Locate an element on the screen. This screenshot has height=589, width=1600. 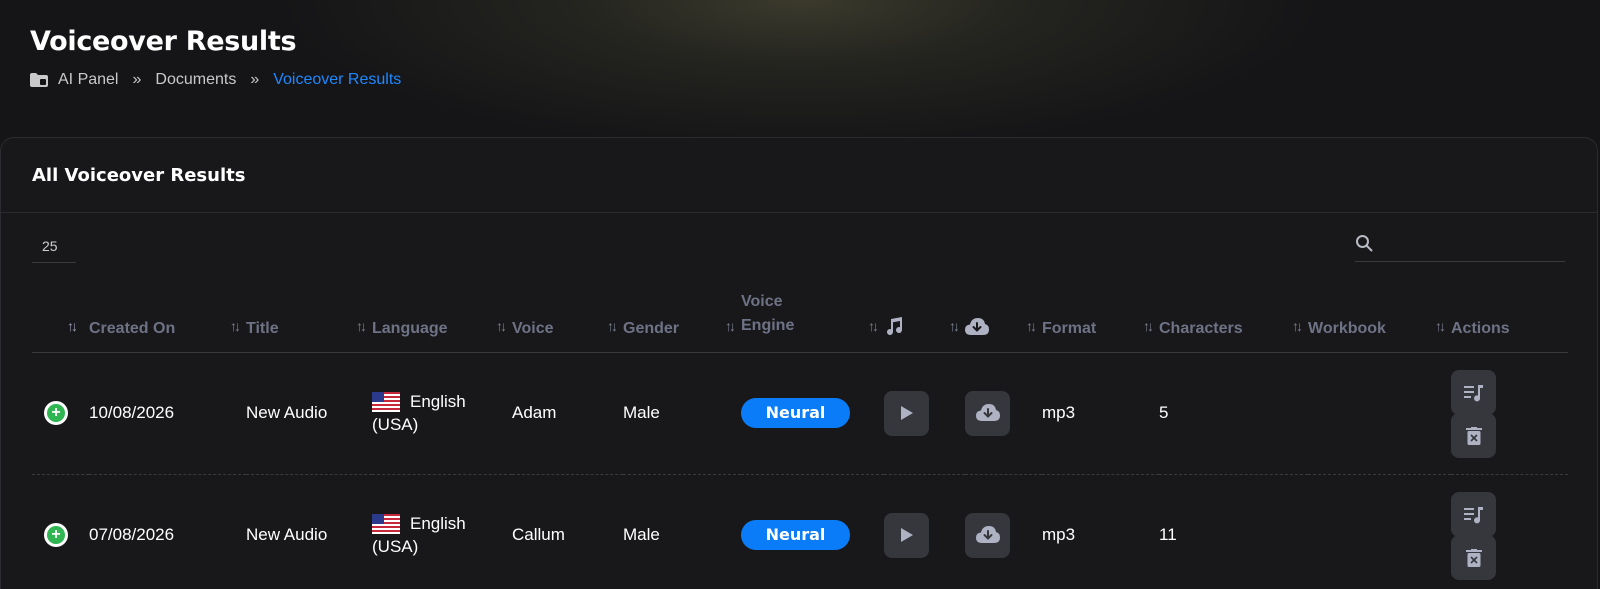
col-download: ↑↓ is located at coordinates (1003, 319).